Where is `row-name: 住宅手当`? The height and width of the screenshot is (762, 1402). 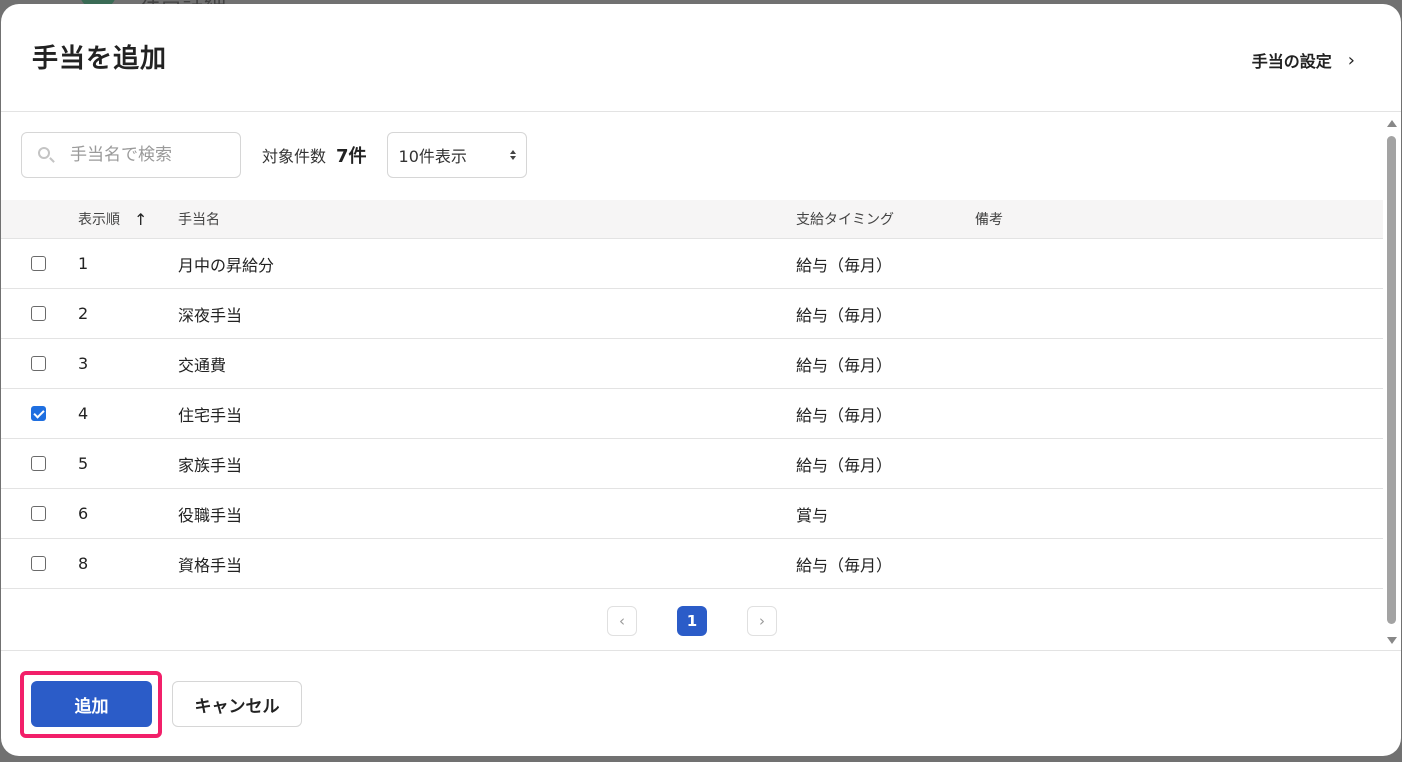 row-name: 住宅手当 is located at coordinates (210, 415).